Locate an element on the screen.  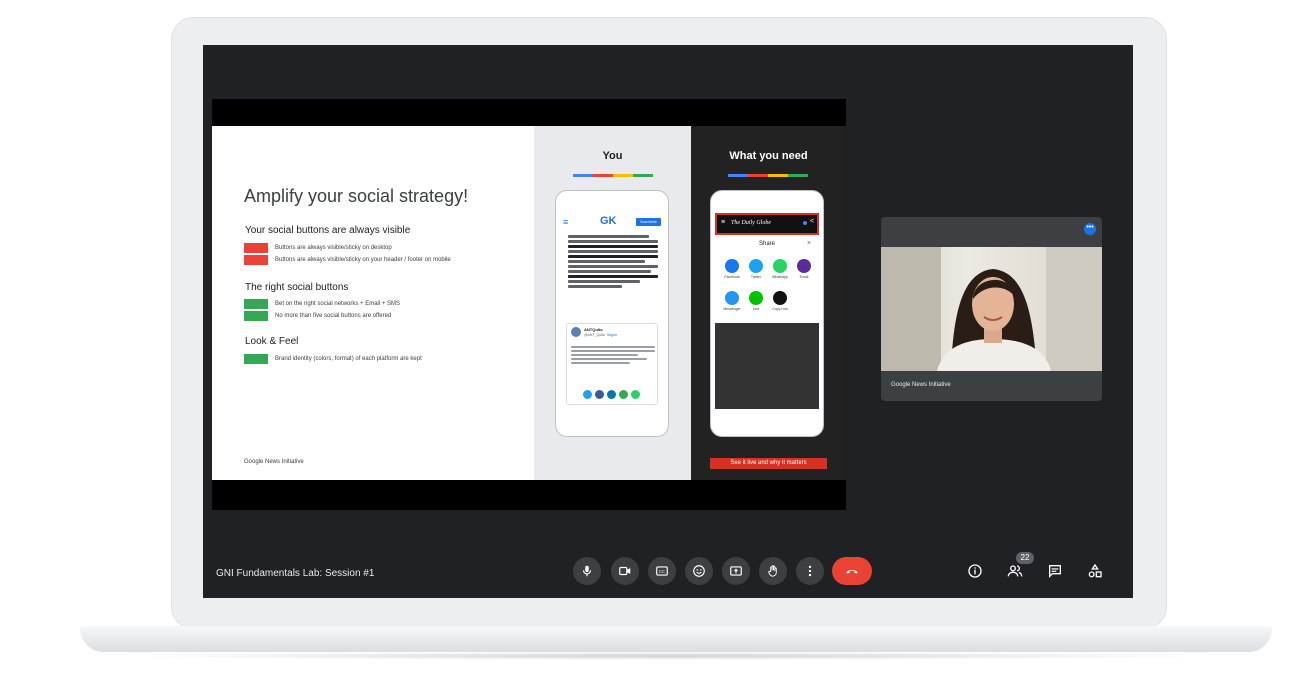
gni-logo: Google News Initiative is located at coordinates (274, 462).